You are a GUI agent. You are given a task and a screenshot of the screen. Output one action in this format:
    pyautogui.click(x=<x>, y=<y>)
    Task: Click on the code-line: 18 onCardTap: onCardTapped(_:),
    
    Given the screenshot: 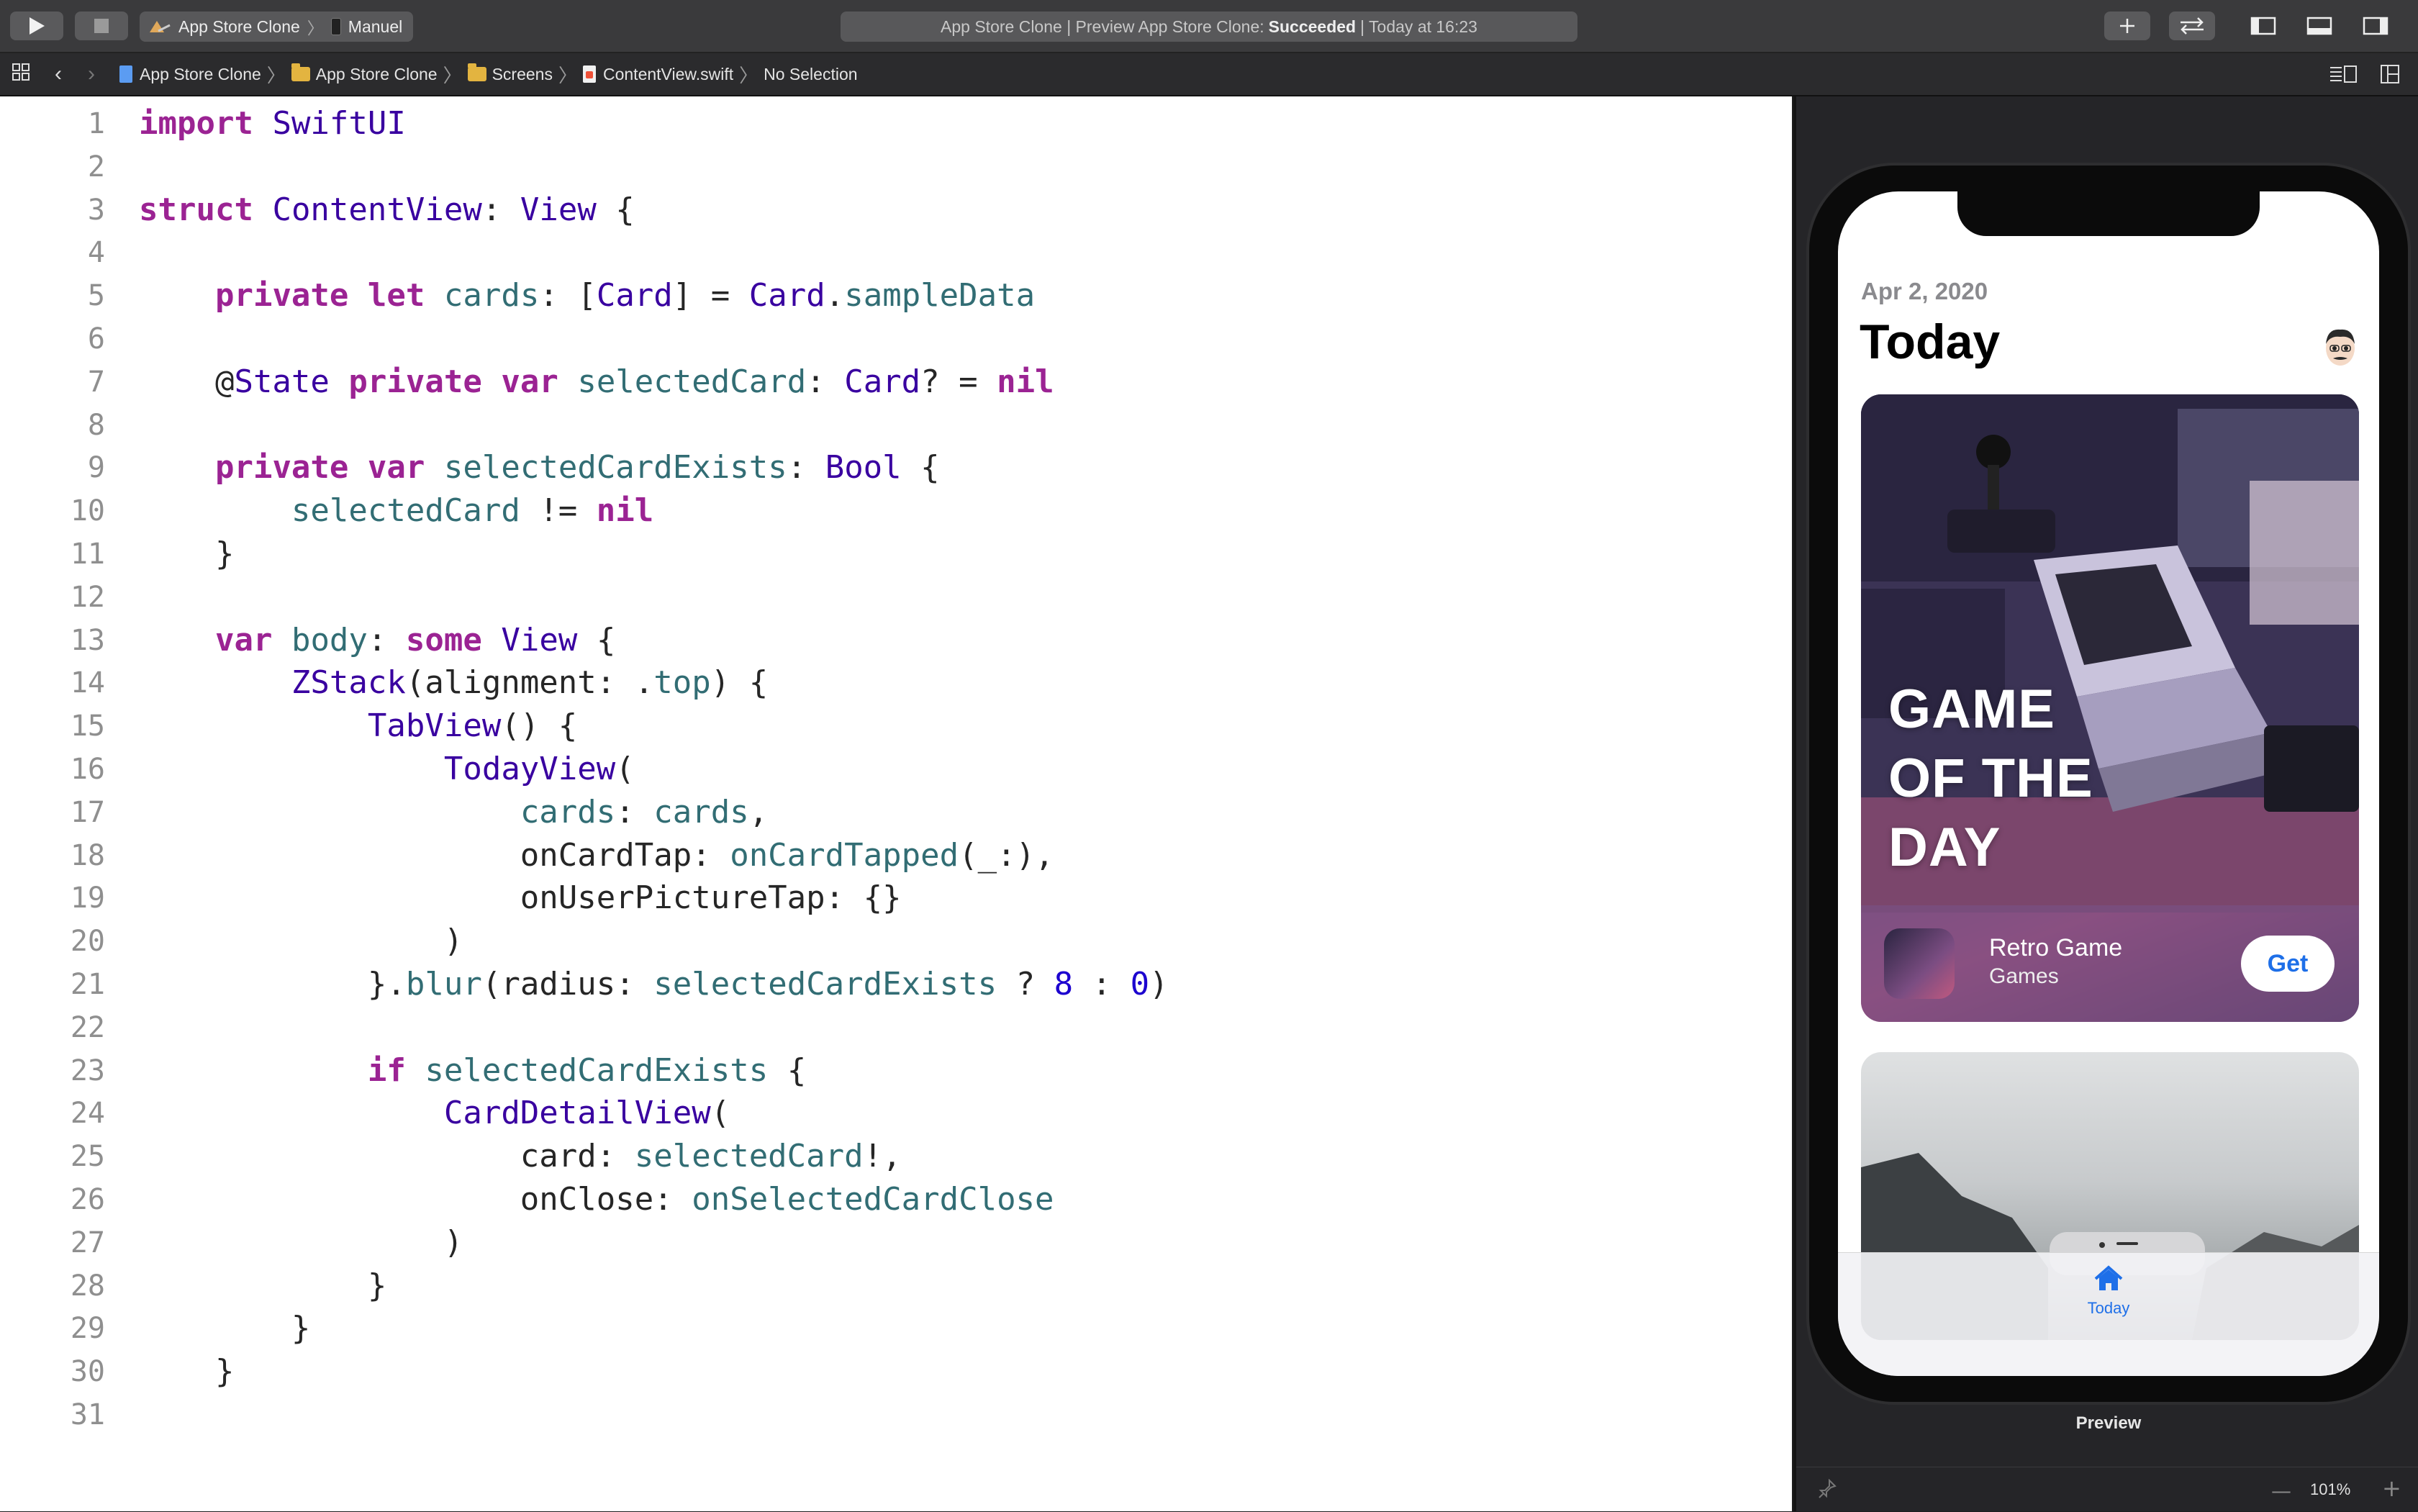 What is the action you would take?
    pyautogui.click(x=896, y=856)
    